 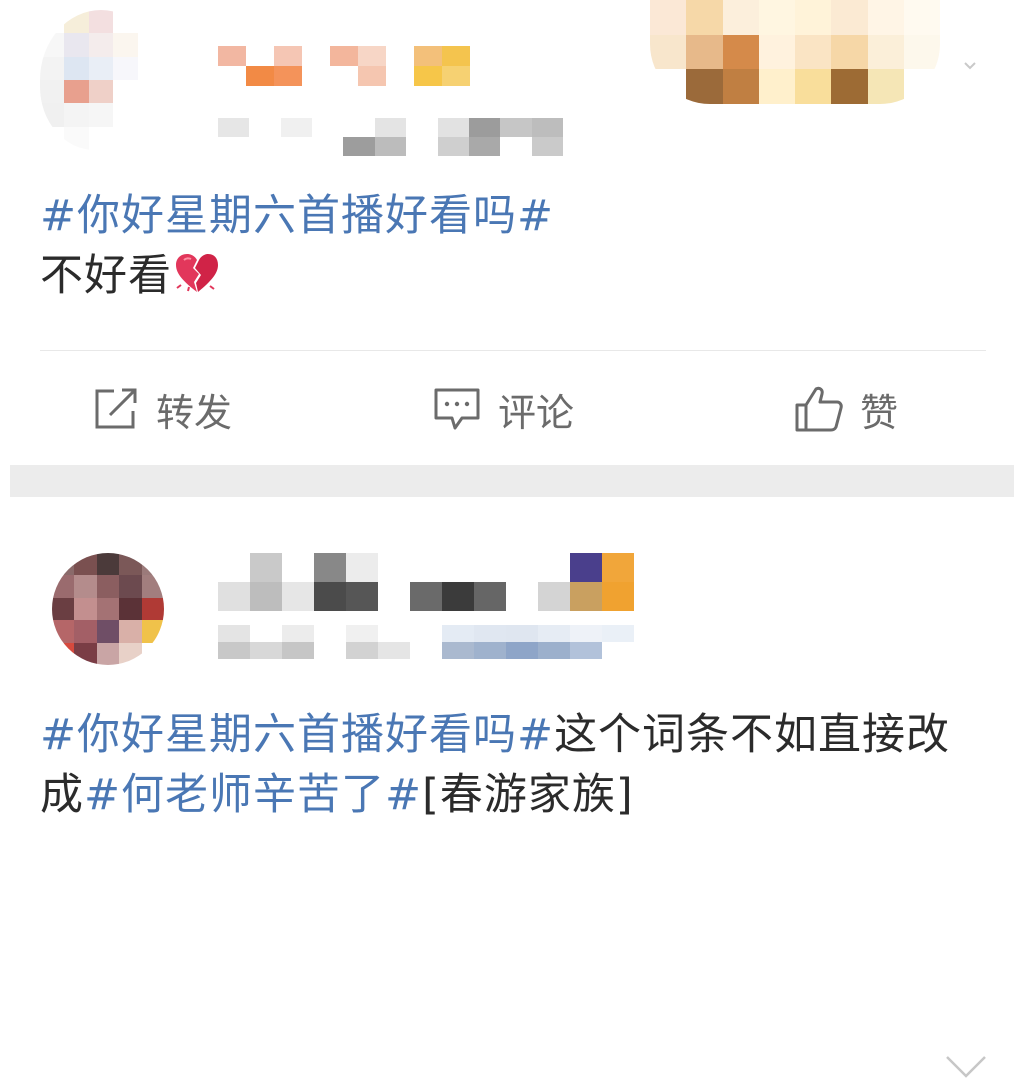 I want to click on divider, so click(x=513, y=350).